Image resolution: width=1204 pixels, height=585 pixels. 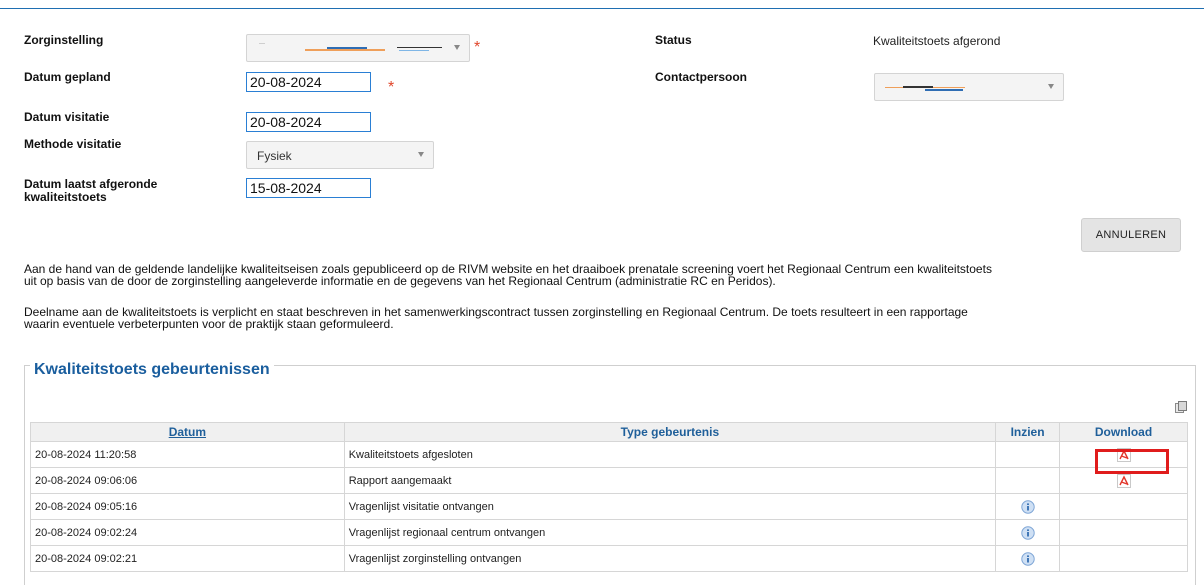 I want to click on zorginstelling-label: Zorginstelling, so click(x=64, y=40).